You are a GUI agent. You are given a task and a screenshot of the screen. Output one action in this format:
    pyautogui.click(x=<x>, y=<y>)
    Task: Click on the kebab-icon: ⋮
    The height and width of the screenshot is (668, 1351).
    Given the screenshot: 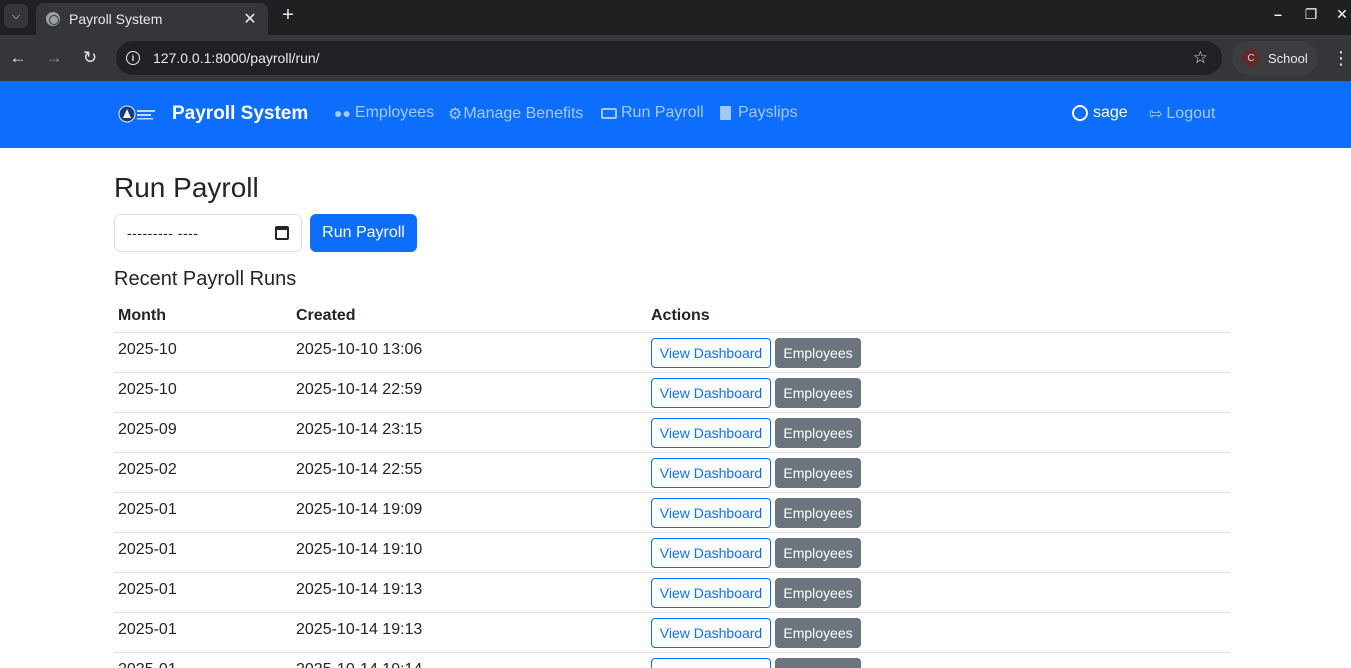 What is the action you would take?
    pyautogui.click(x=1341, y=58)
    